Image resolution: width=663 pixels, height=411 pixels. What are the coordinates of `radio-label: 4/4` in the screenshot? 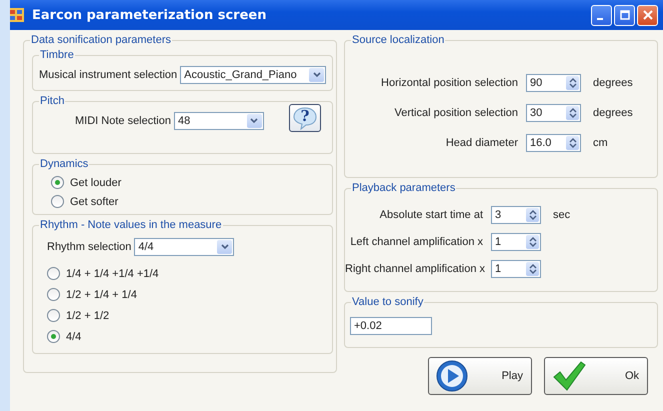 It's located at (74, 336).